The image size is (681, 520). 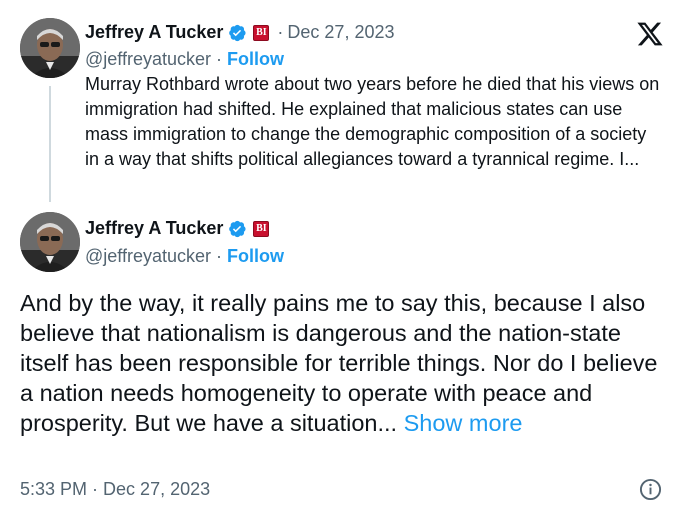 I want to click on info-icon, so click(x=650, y=489).